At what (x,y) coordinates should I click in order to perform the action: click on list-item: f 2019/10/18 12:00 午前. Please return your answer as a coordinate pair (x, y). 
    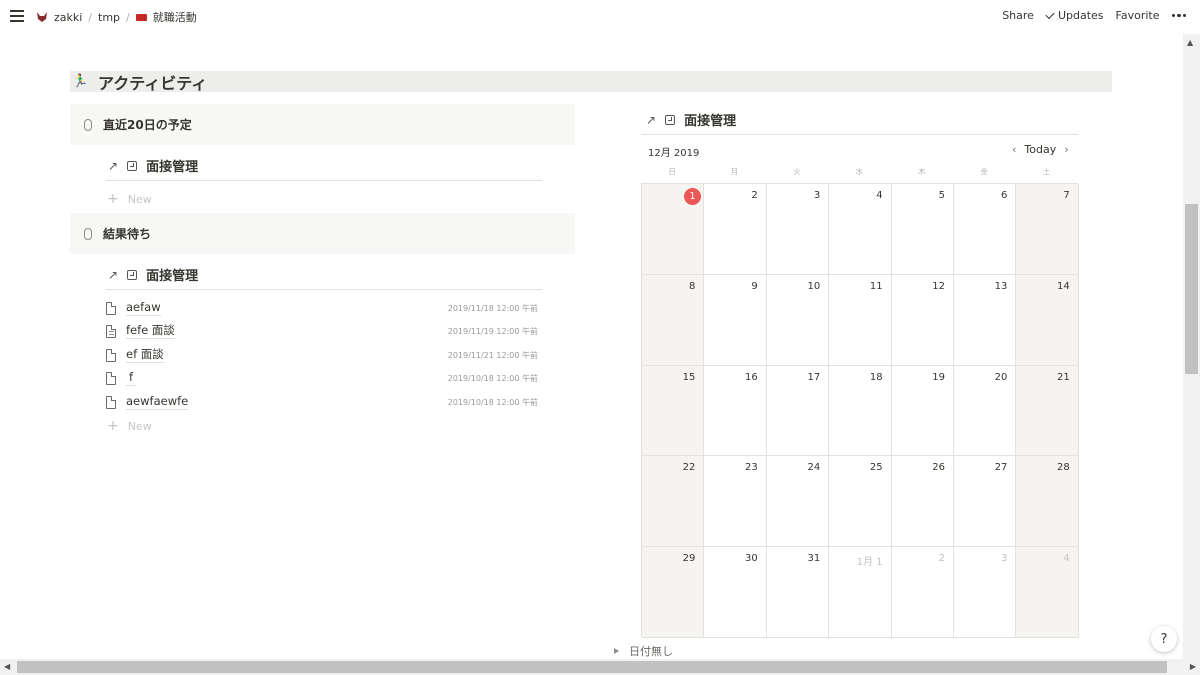
    Looking at the image, I should click on (324, 378).